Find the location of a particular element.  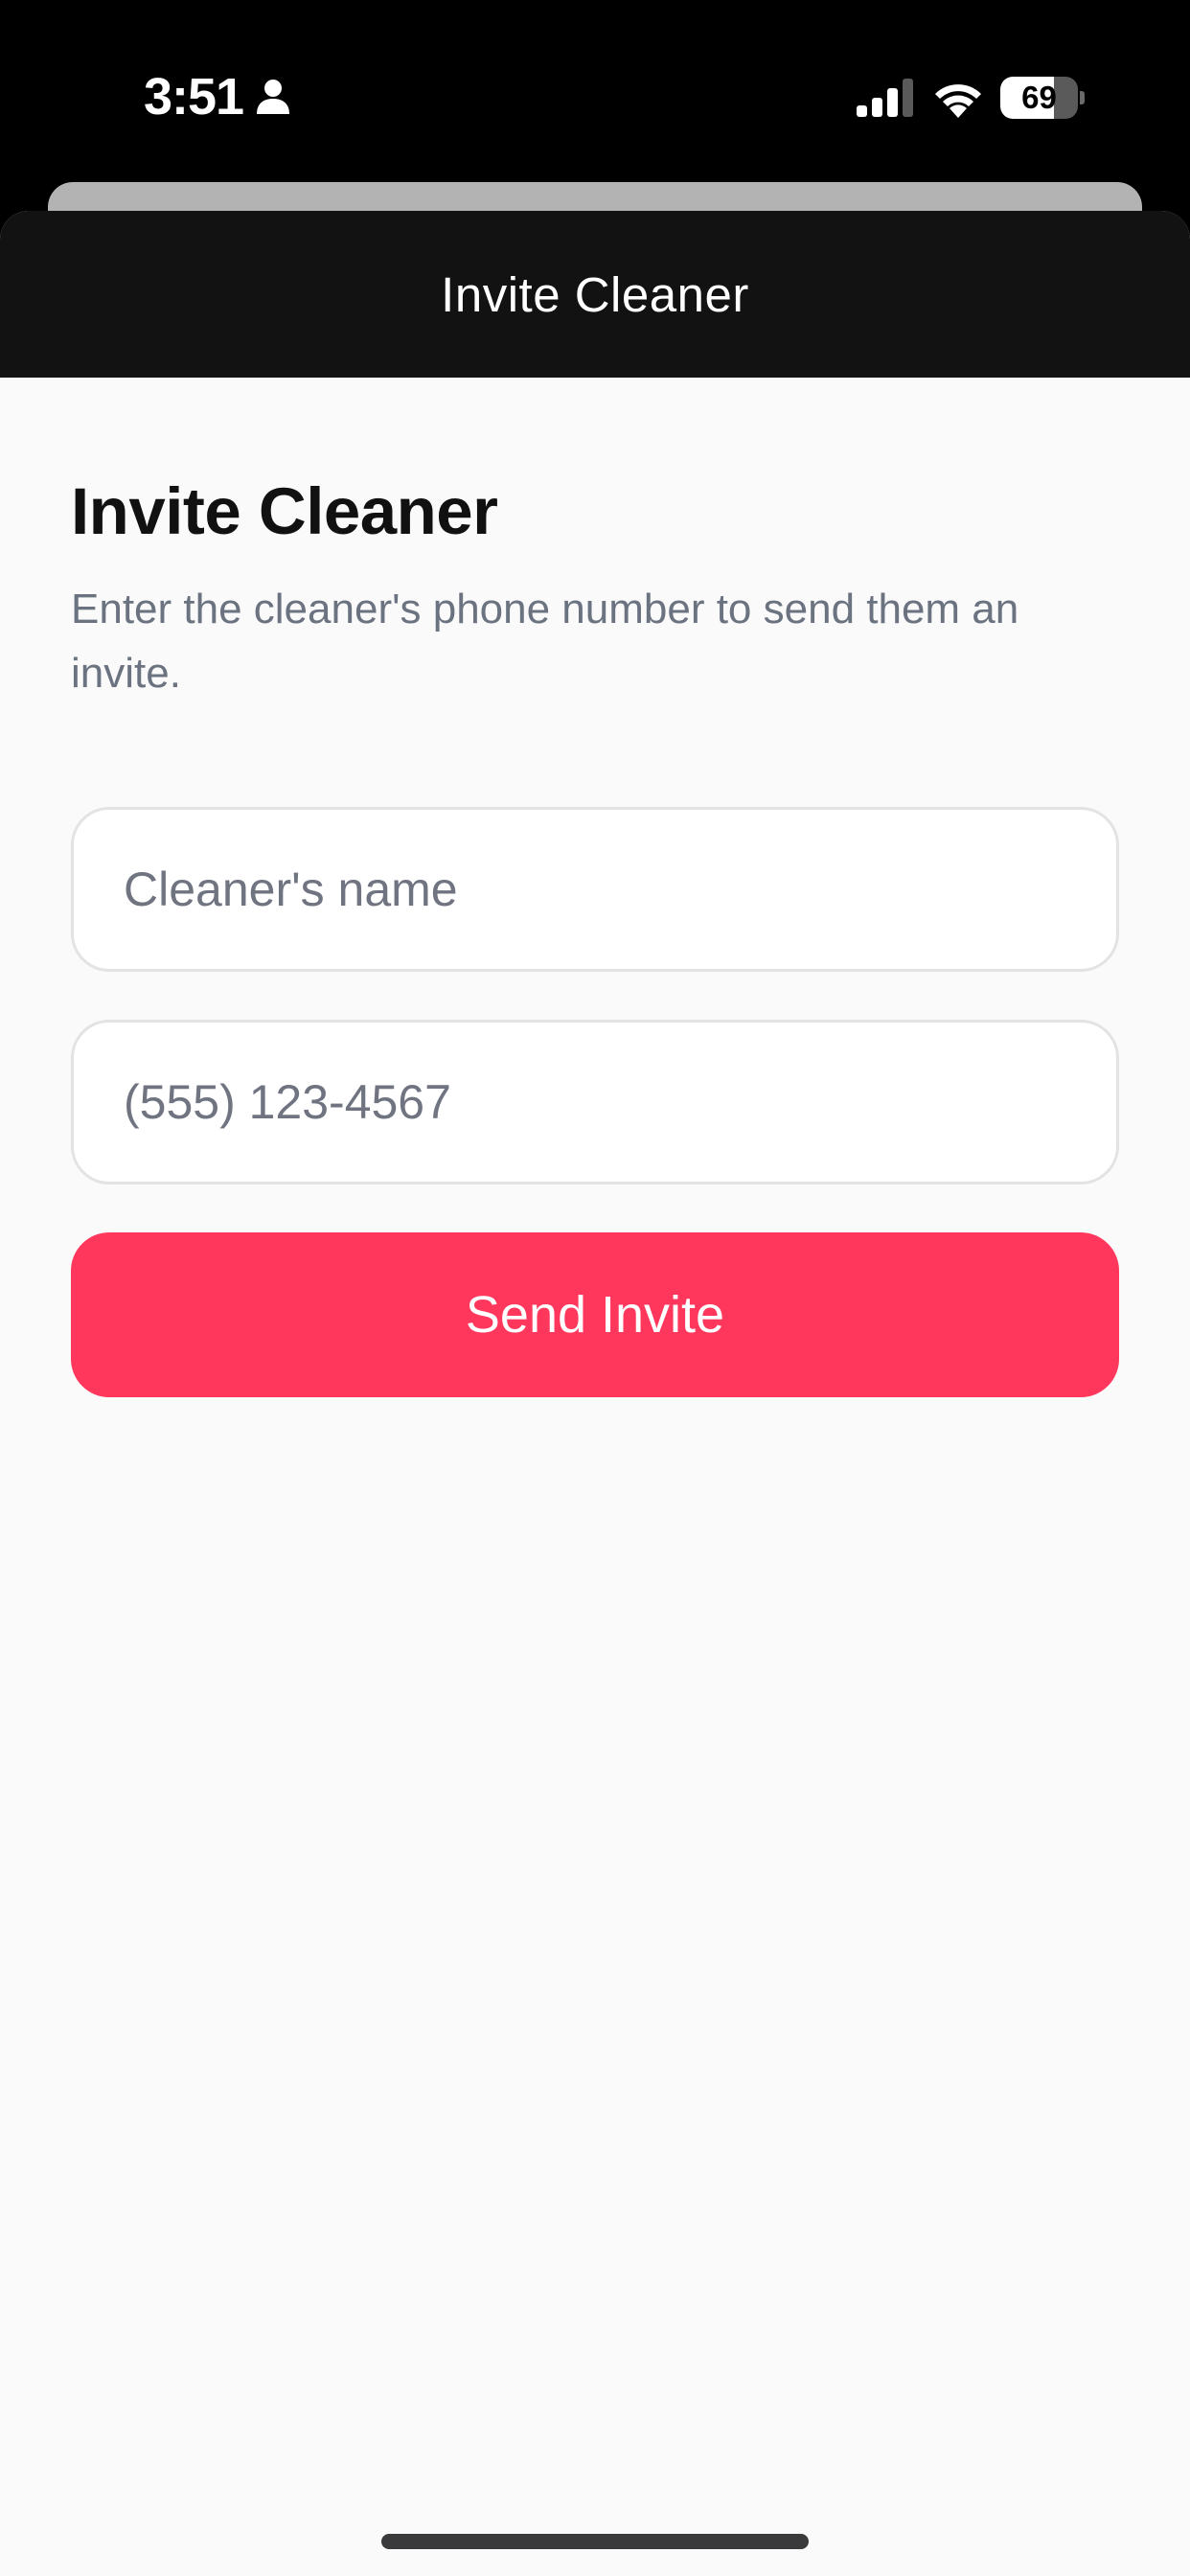

sheet-header: Invite Cleaner is located at coordinates (595, 294).